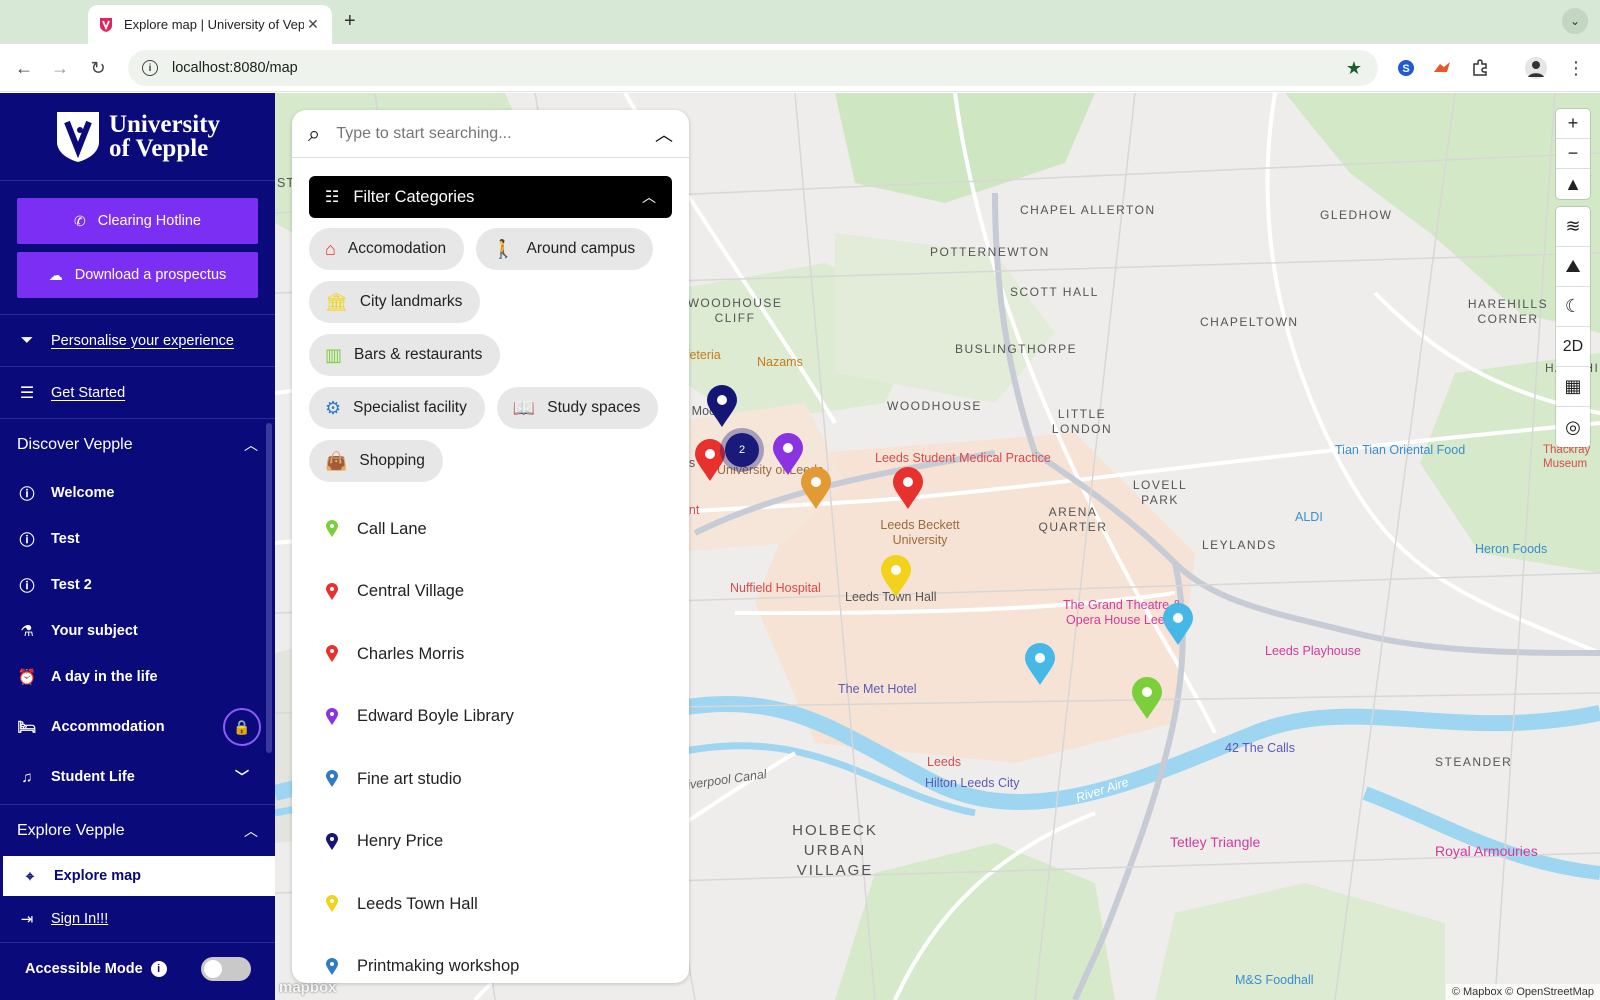  What do you see at coordinates (137, 585) in the screenshot?
I see `sidebar-item-test-2: ⓘ Test 2` at bounding box center [137, 585].